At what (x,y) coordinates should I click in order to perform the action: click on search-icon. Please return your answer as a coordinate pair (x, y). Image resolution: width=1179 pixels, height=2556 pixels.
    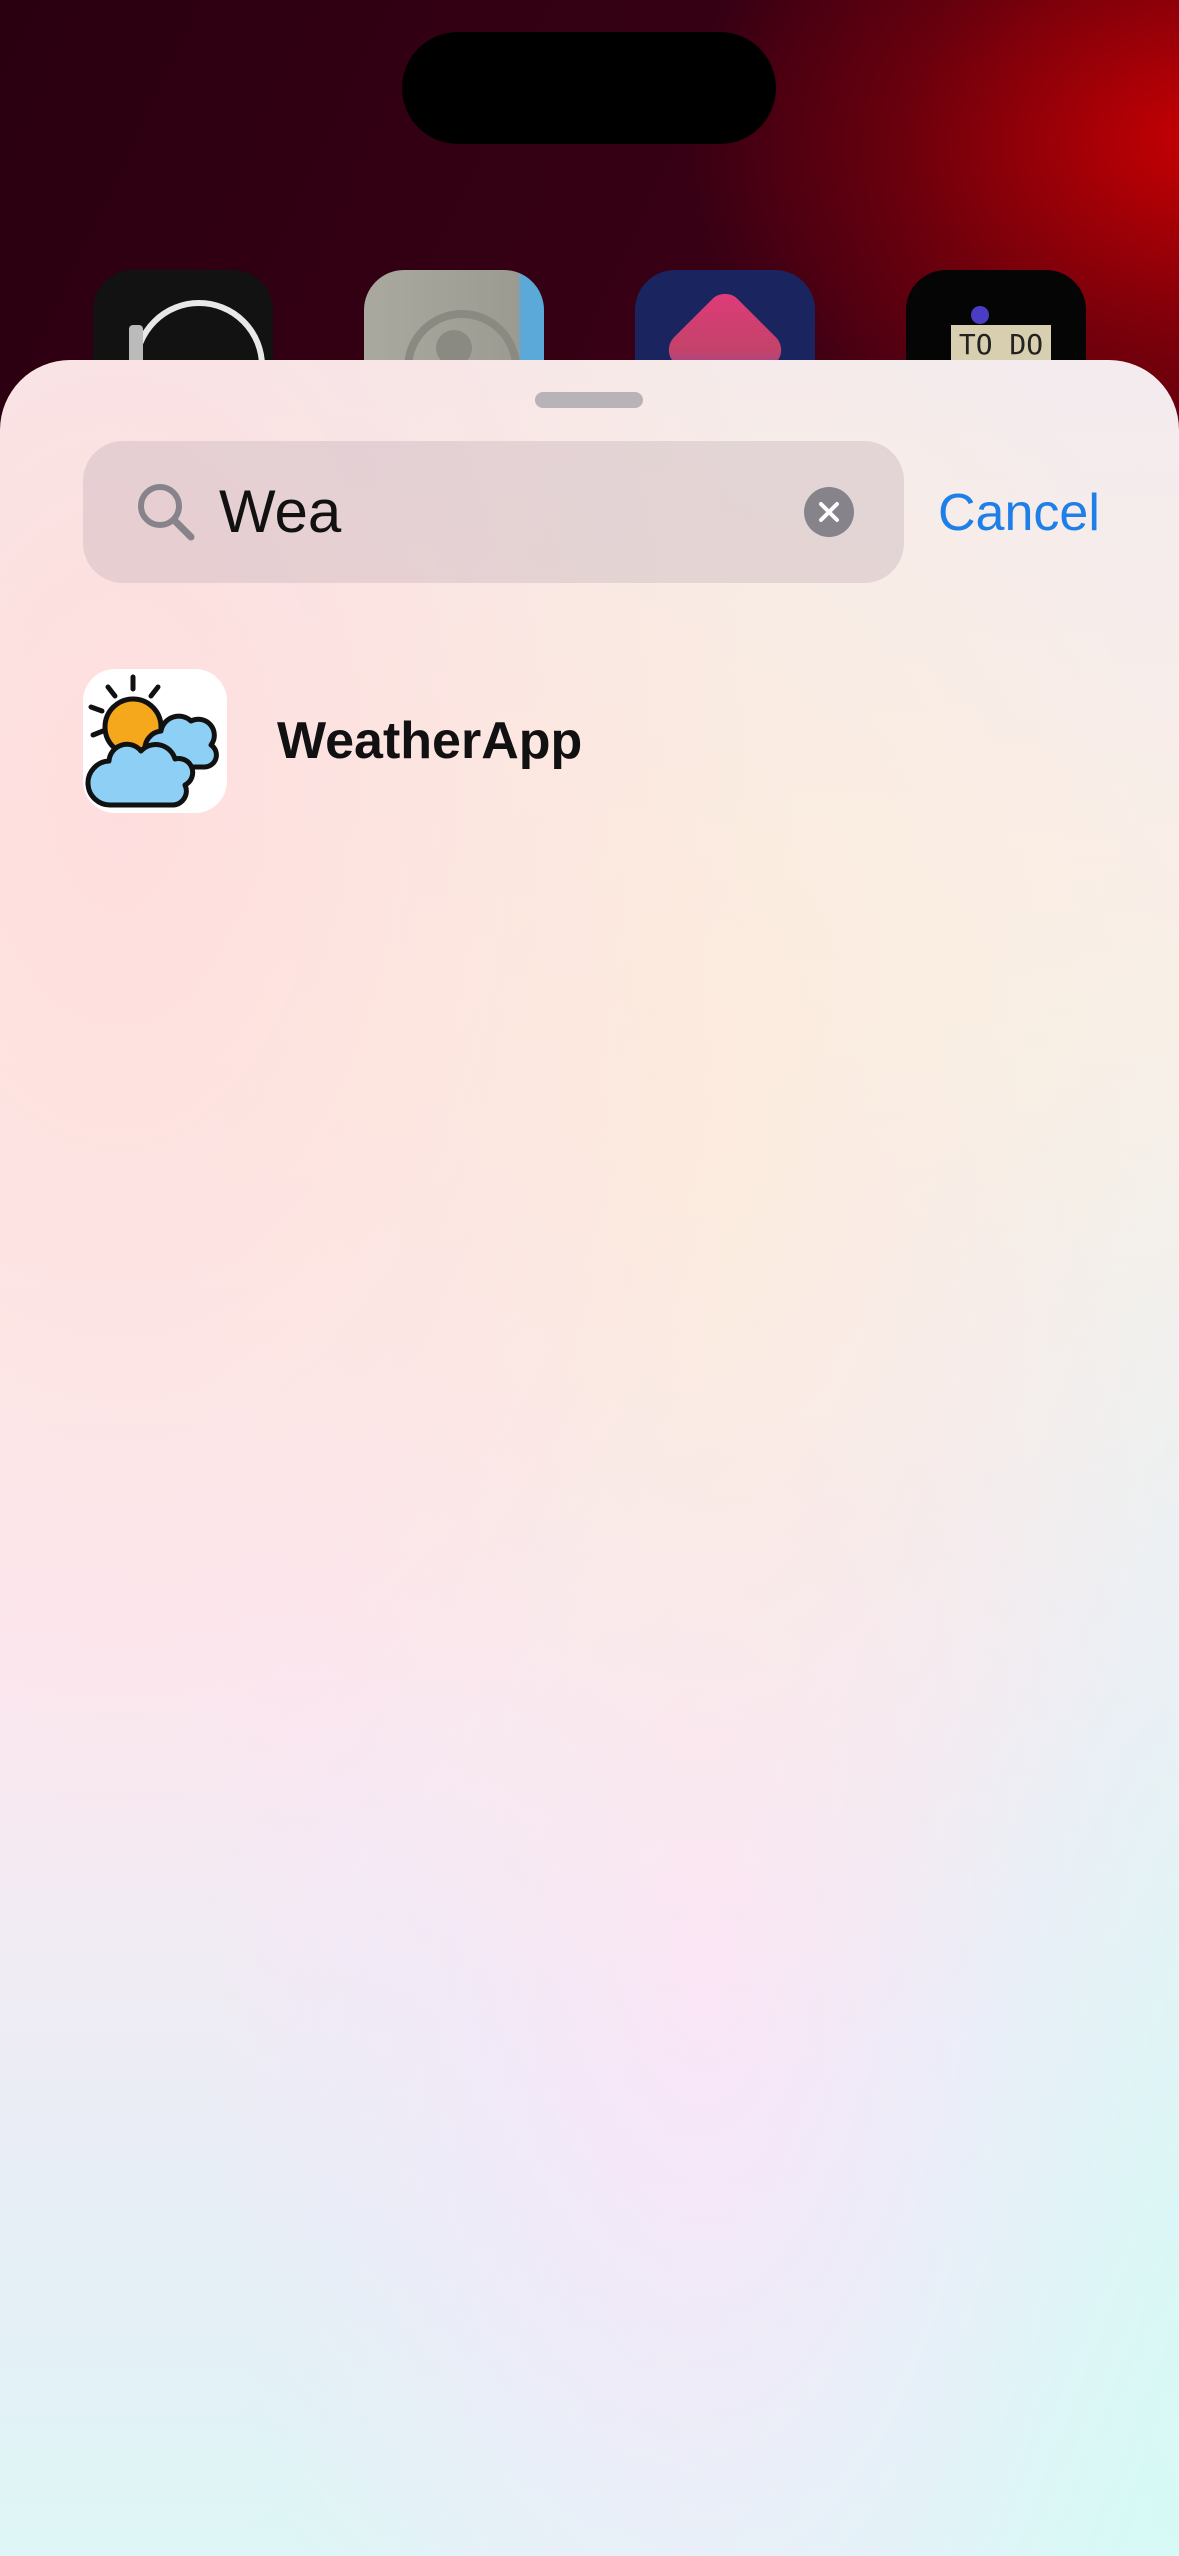
    Looking at the image, I should click on (165, 511).